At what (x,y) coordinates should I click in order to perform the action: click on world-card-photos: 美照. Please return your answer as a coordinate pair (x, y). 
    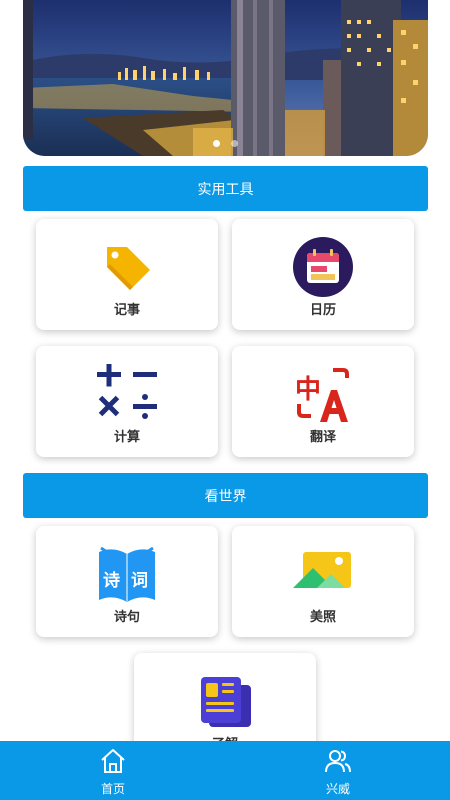
    Looking at the image, I should click on (323, 581).